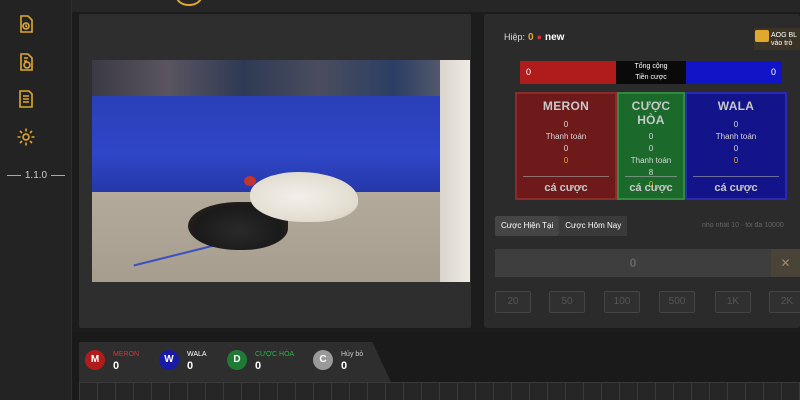  Describe the element at coordinates (531, 37) in the screenshot. I see `round-number: 0` at that location.